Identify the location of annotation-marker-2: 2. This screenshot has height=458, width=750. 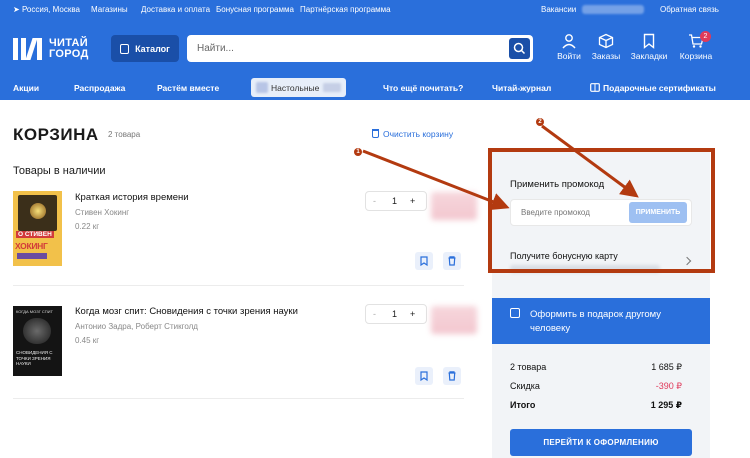
(540, 122).